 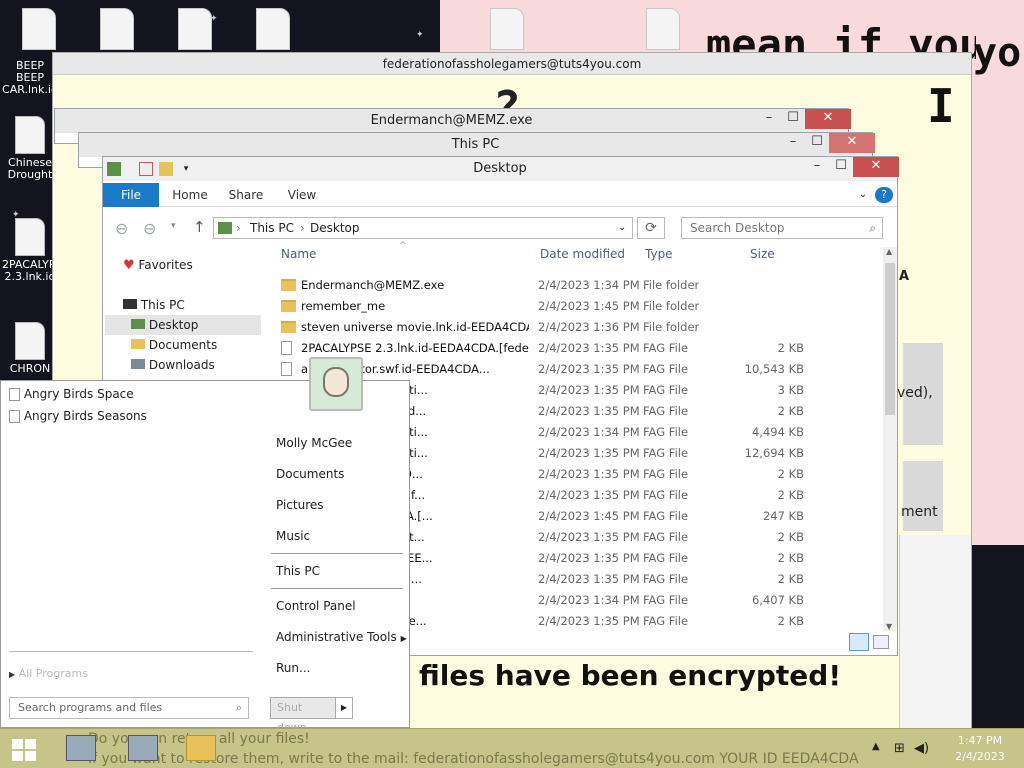 What do you see at coordinates (889, 626) in the screenshot?
I see `scroll-down-icon: ▼` at bounding box center [889, 626].